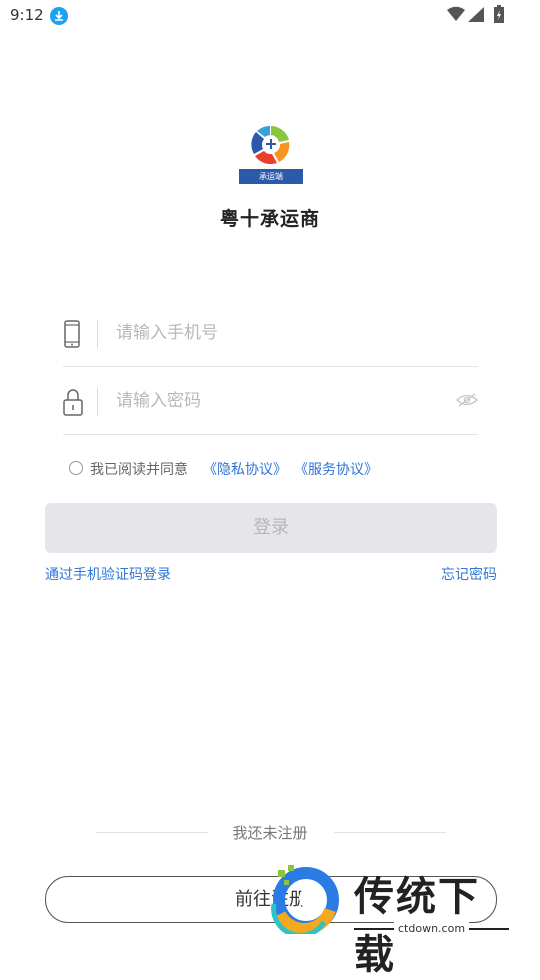 This screenshot has height=980, width=540. Describe the element at coordinates (467, 400) in the screenshot. I see `eye-hidden-icon` at that location.